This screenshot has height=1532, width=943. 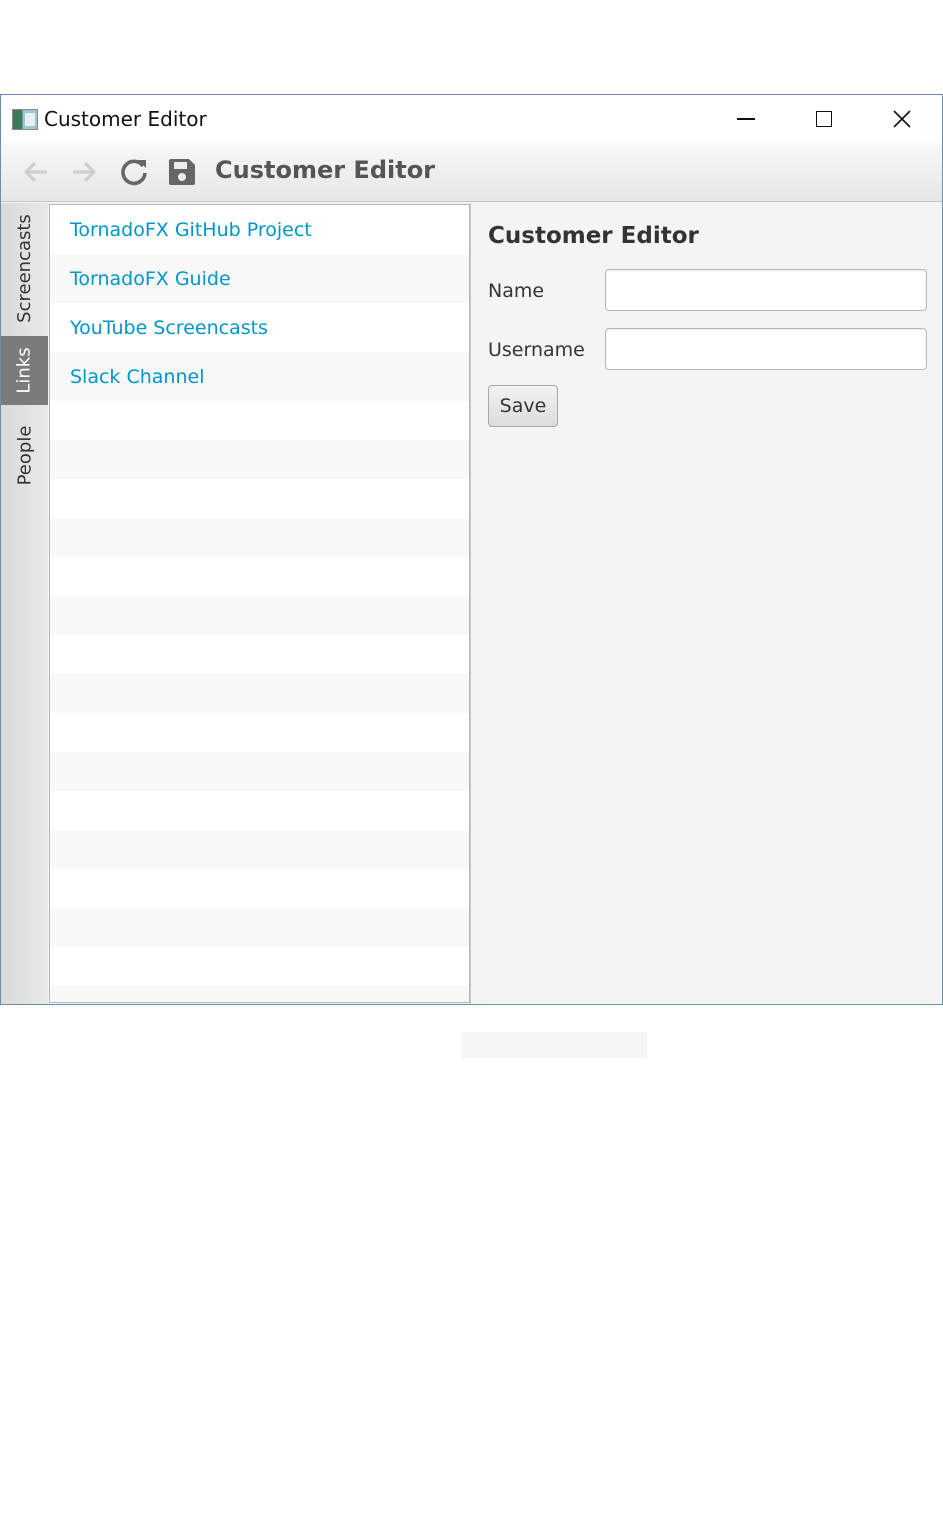 I want to click on minimize-button, so click(x=746, y=119).